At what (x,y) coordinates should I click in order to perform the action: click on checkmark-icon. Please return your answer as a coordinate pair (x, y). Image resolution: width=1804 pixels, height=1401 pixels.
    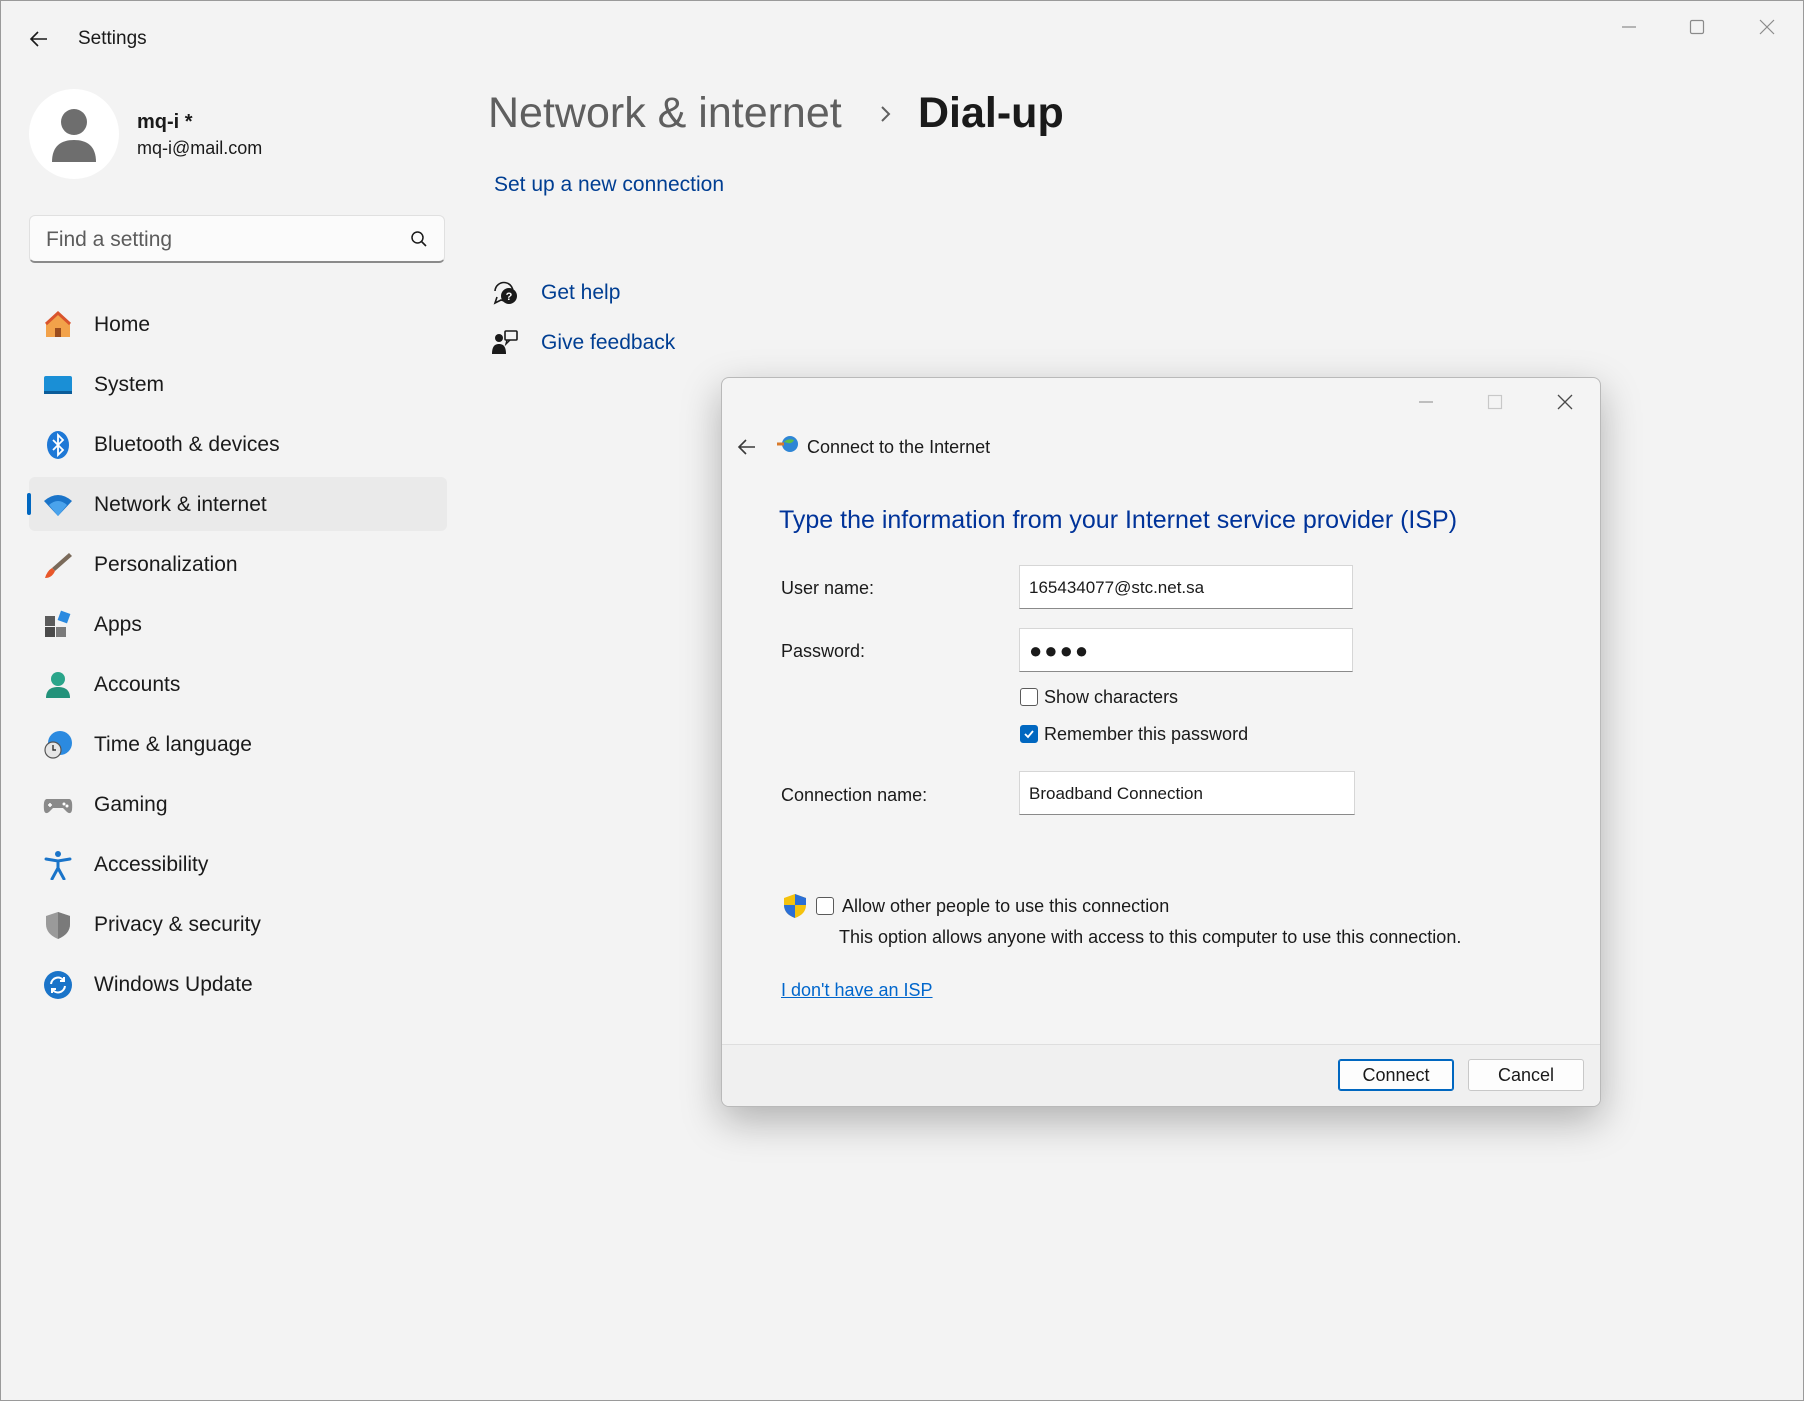
    Looking at the image, I should click on (1029, 734).